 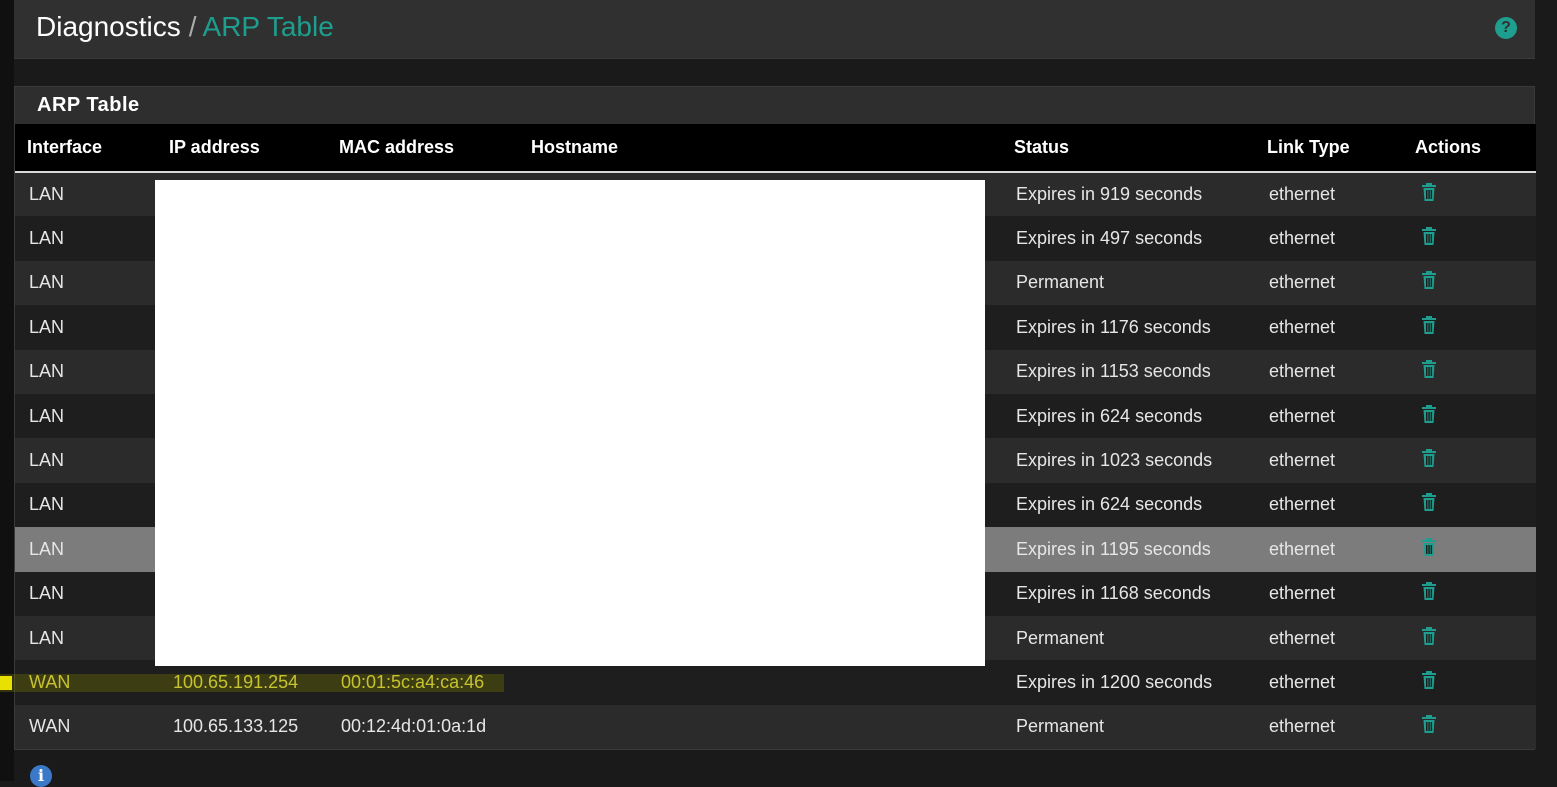 I want to click on cell-status: Expires in 1176 seconds, so click(x=1113, y=326).